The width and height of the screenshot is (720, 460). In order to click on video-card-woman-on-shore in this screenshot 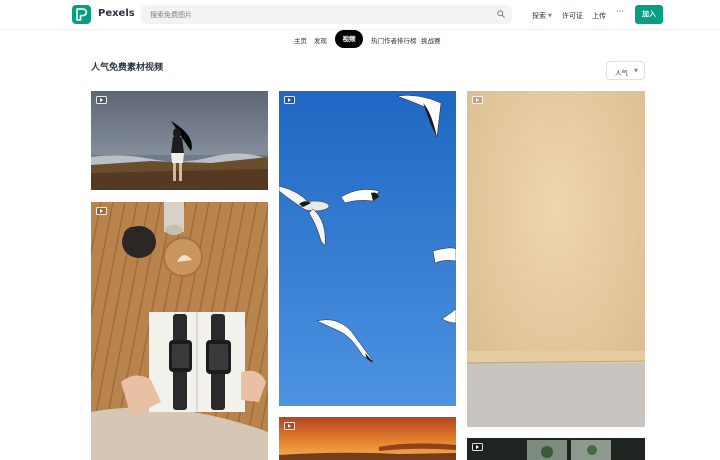, I will do `click(179, 140)`.